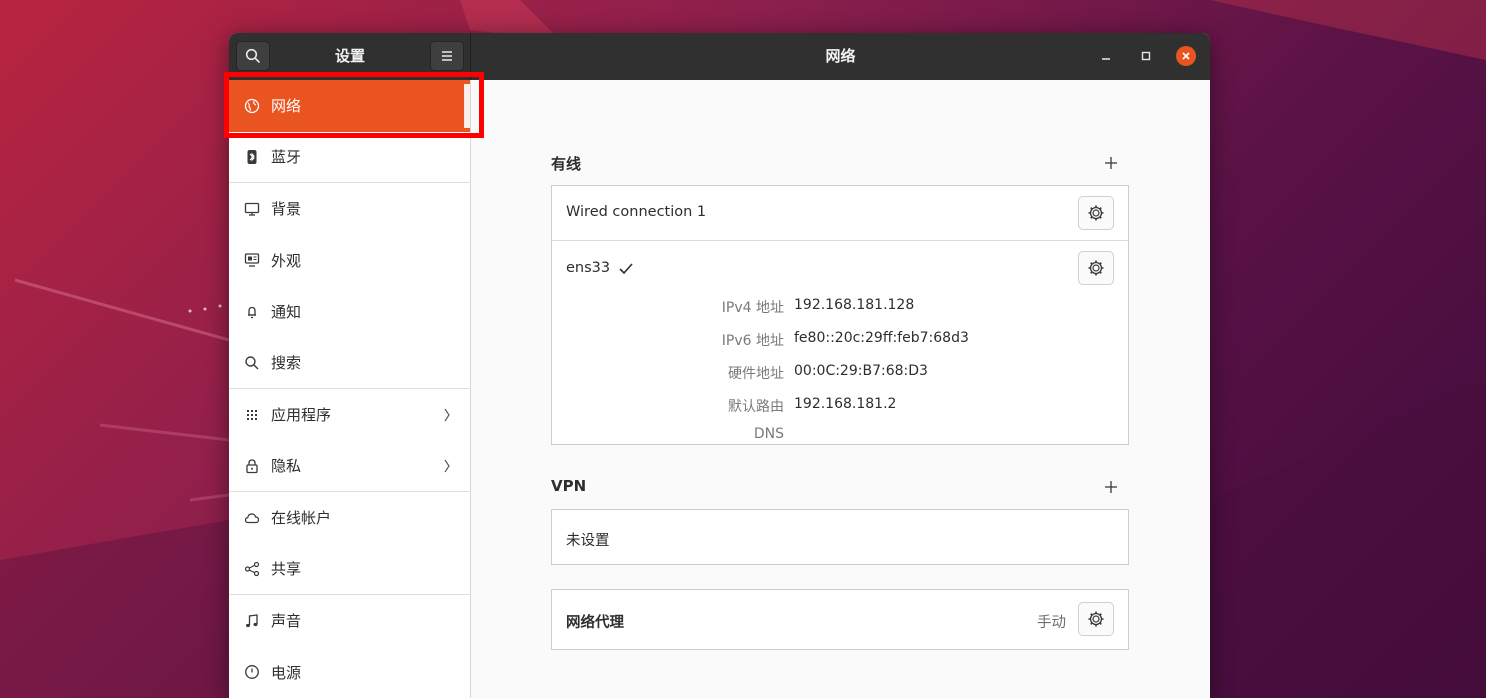  What do you see at coordinates (286, 157) in the screenshot?
I see `sidebar-item-label: 蓝牙` at bounding box center [286, 157].